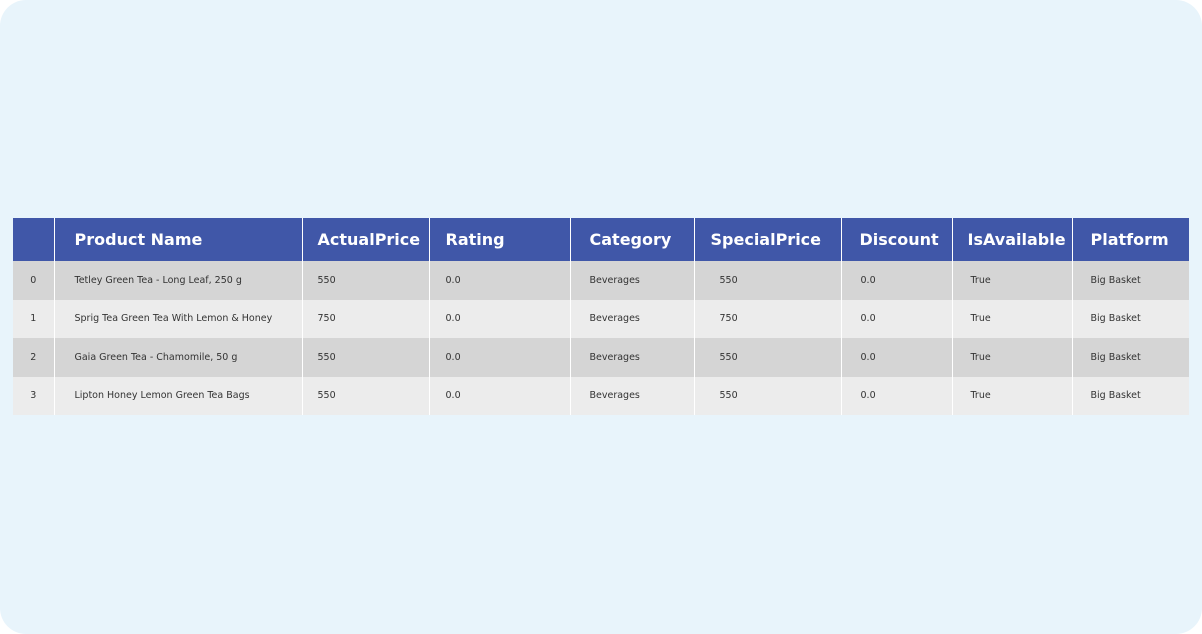 This screenshot has height=634, width=1202. I want to click on cell-product-name: Sprig Tea Green Tea With Lemon & Honey, so click(178, 318).